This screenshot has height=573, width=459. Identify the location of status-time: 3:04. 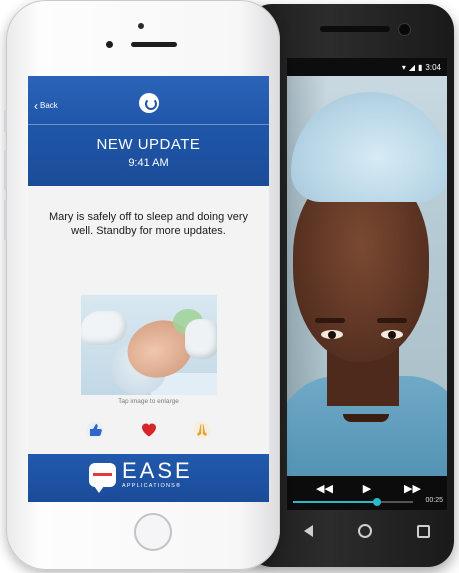
(433, 67).